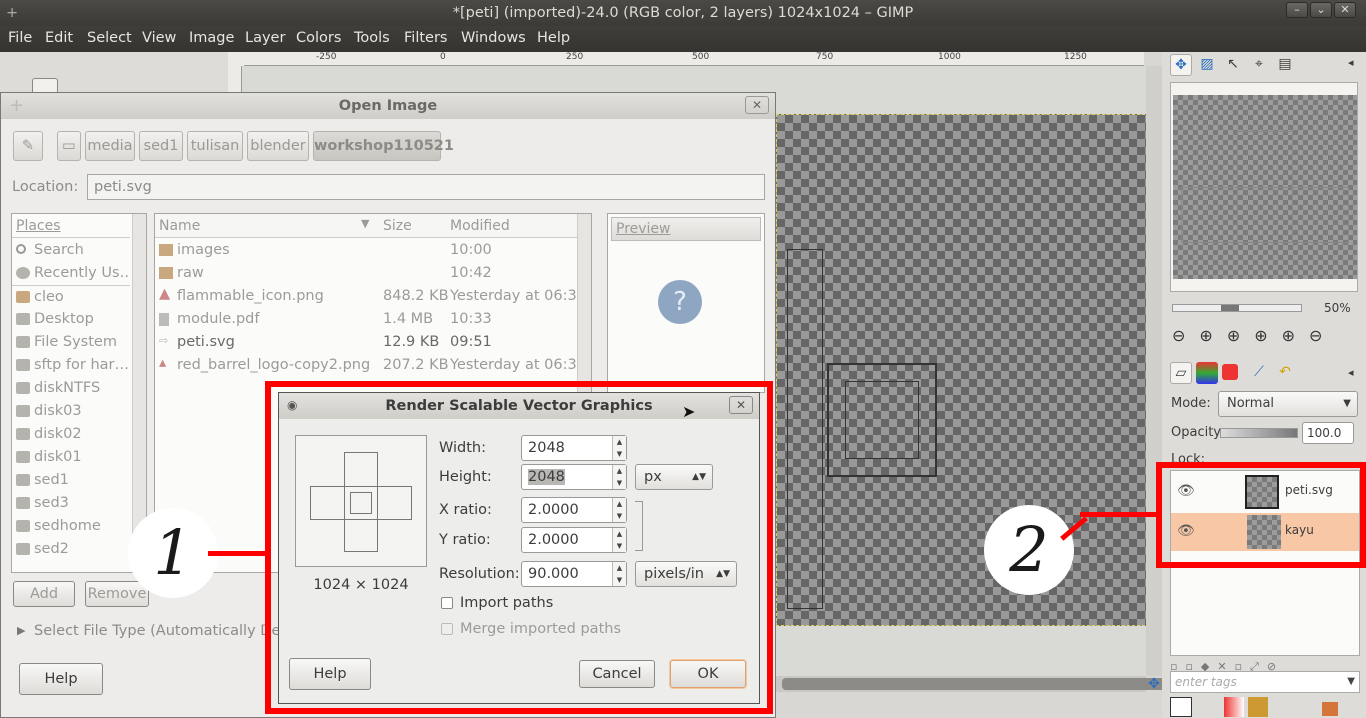  I want to click on menu-file: File, so click(20, 38).